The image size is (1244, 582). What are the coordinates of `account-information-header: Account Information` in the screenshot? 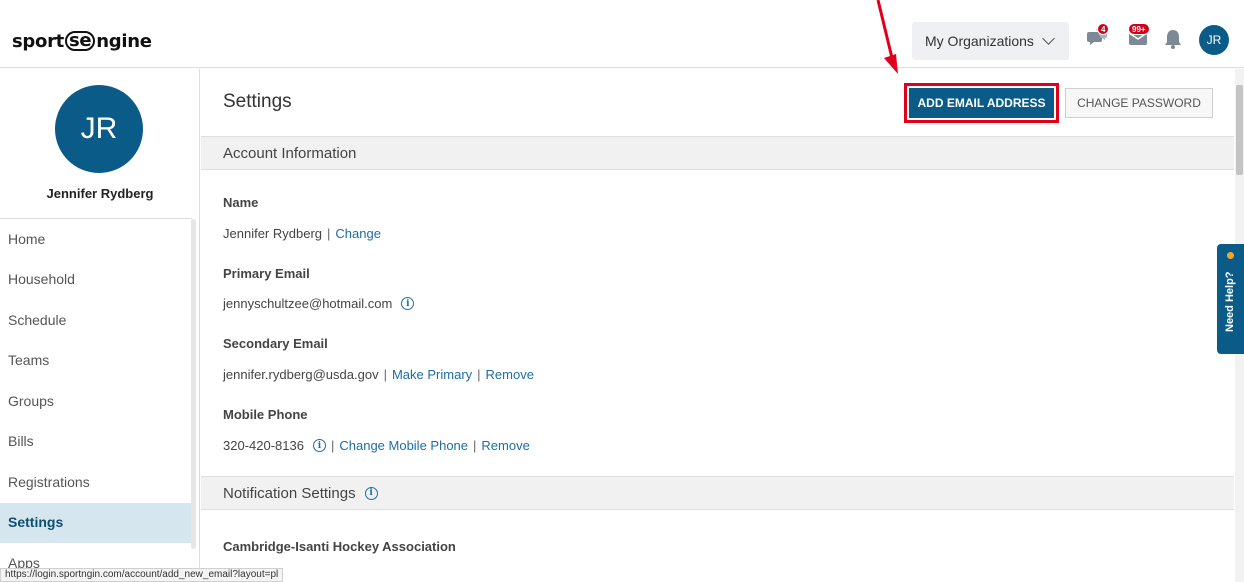 It's located at (717, 153).